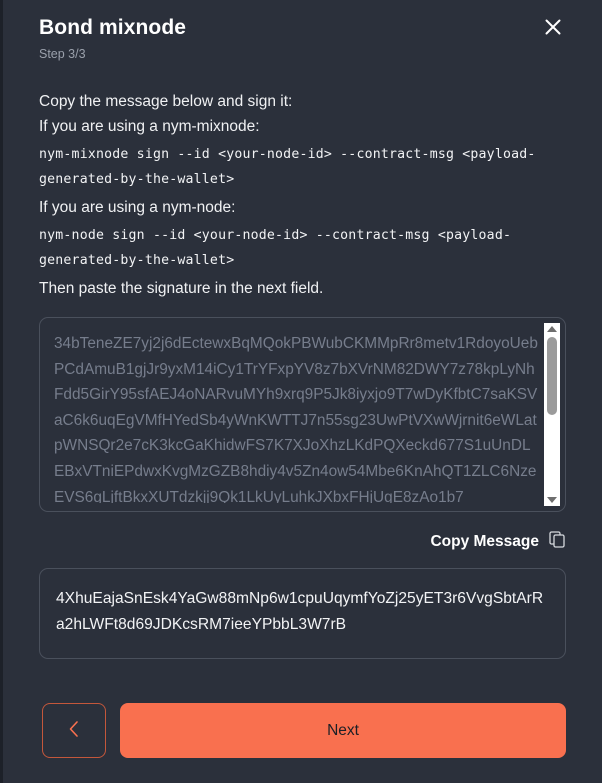 Image resolution: width=602 pixels, height=783 pixels. I want to click on page-title: Bond mixnode, so click(113, 27).